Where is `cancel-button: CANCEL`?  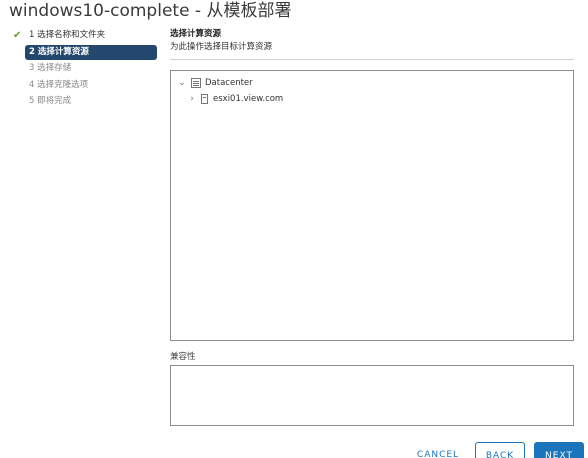 cancel-button: CANCEL is located at coordinates (438, 450).